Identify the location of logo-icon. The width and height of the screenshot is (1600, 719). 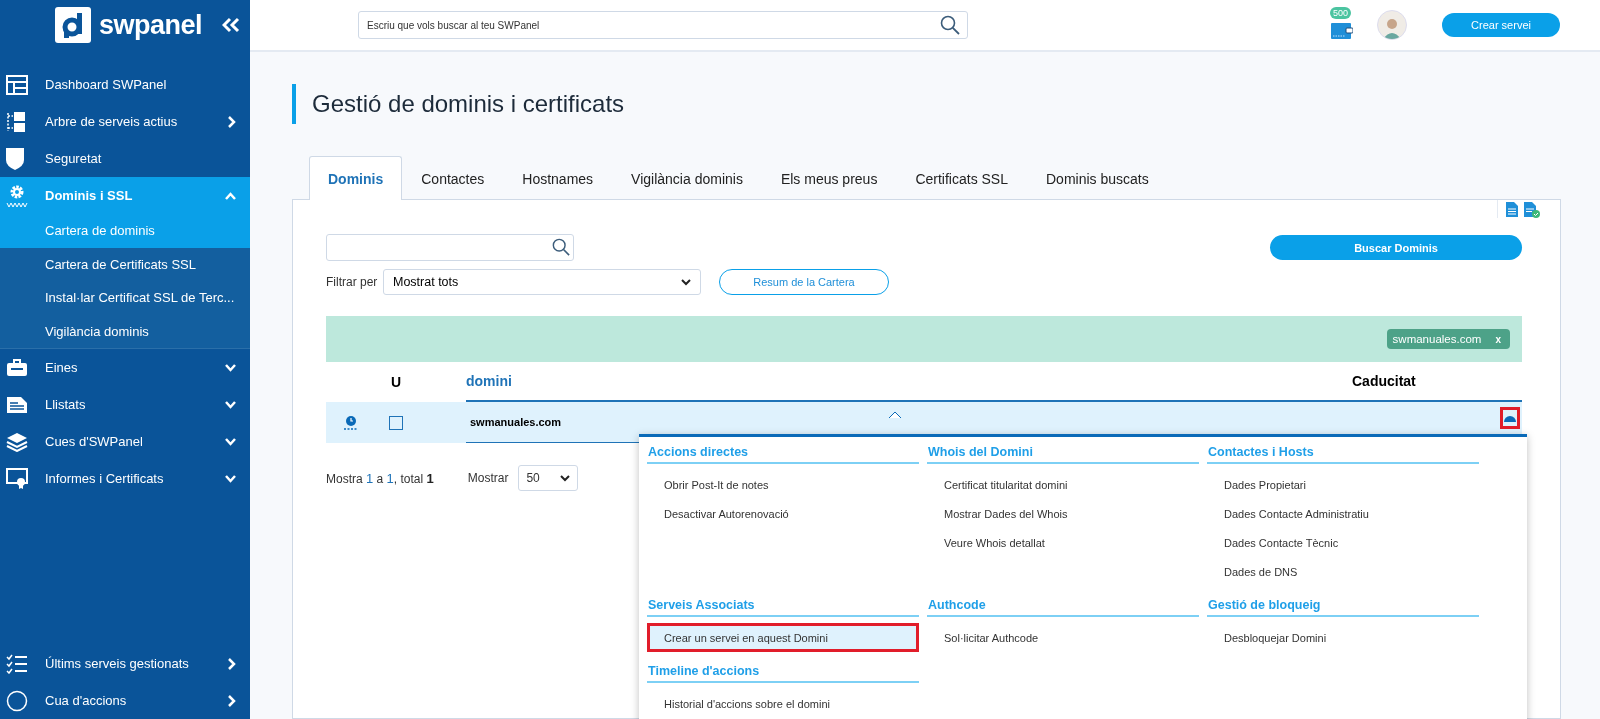
(73, 25).